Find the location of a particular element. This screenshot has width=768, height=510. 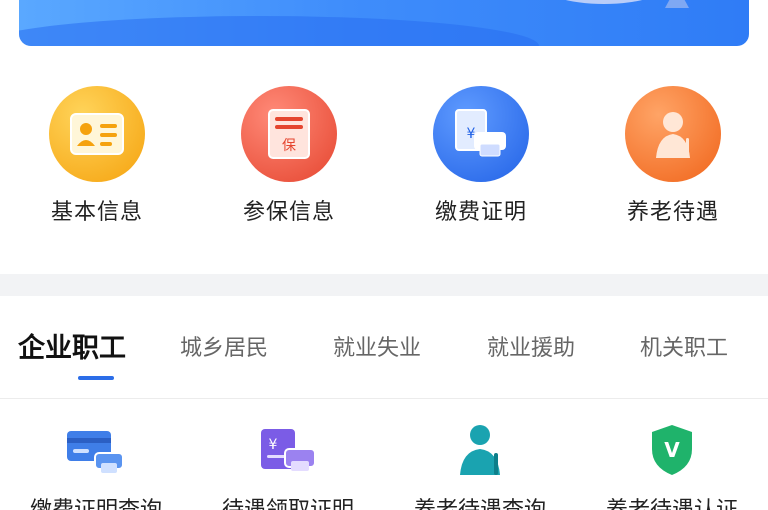

sub-service-label: 缴费证明查询 is located at coordinates (96, 501).